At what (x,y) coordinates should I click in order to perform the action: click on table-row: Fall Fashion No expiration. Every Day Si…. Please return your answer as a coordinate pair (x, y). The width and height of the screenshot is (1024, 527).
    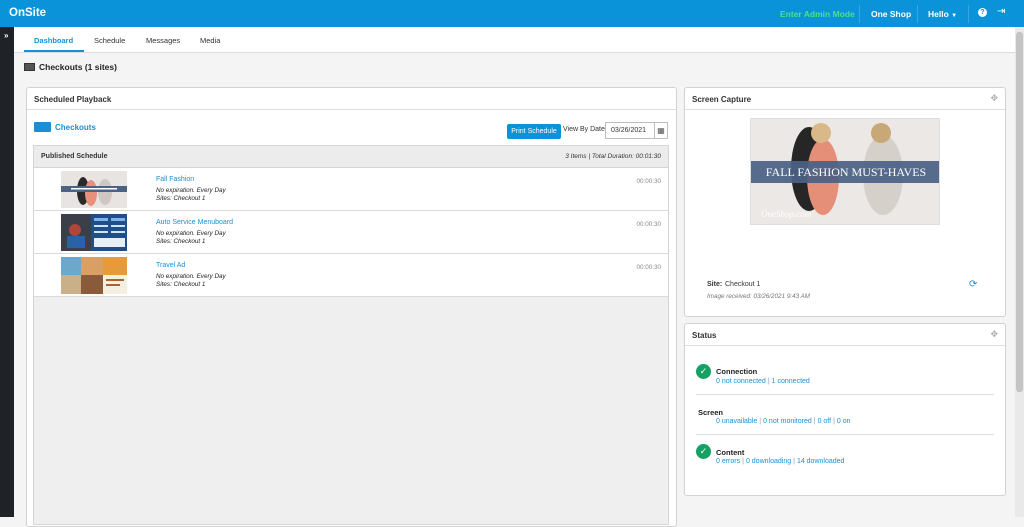
    Looking at the image, I should click on (351, 189).